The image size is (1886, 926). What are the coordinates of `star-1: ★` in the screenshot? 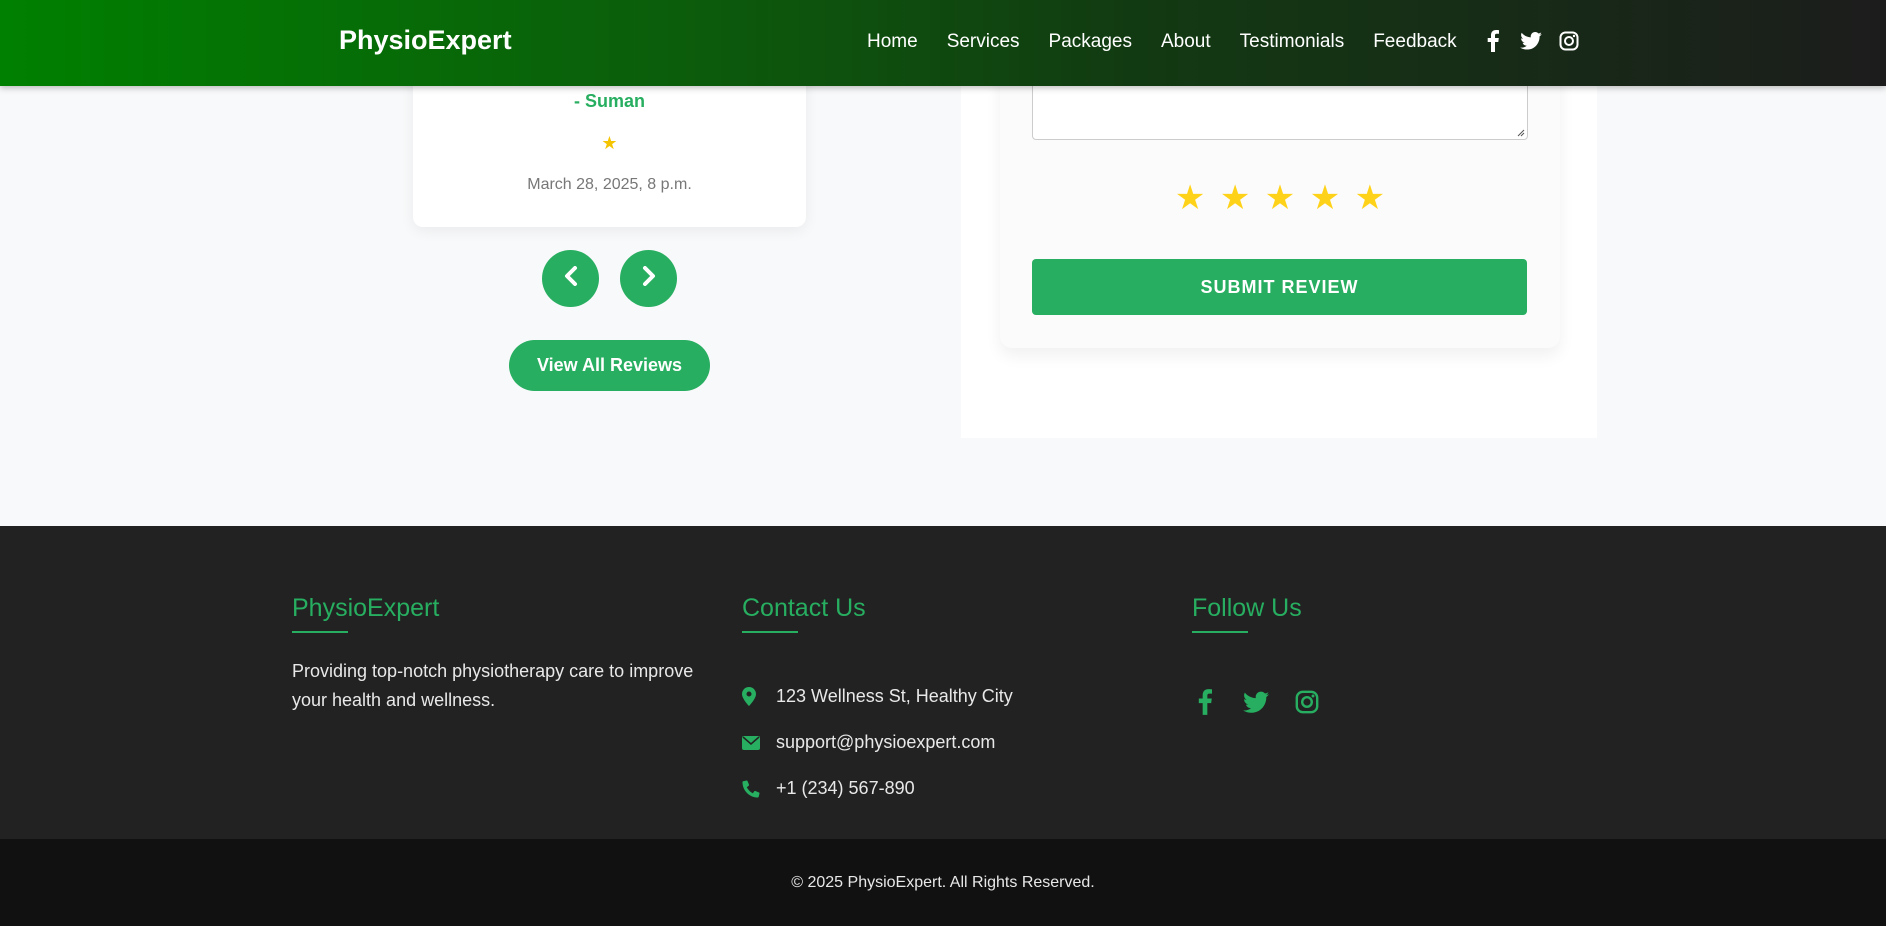 It's located at (1190, 198).